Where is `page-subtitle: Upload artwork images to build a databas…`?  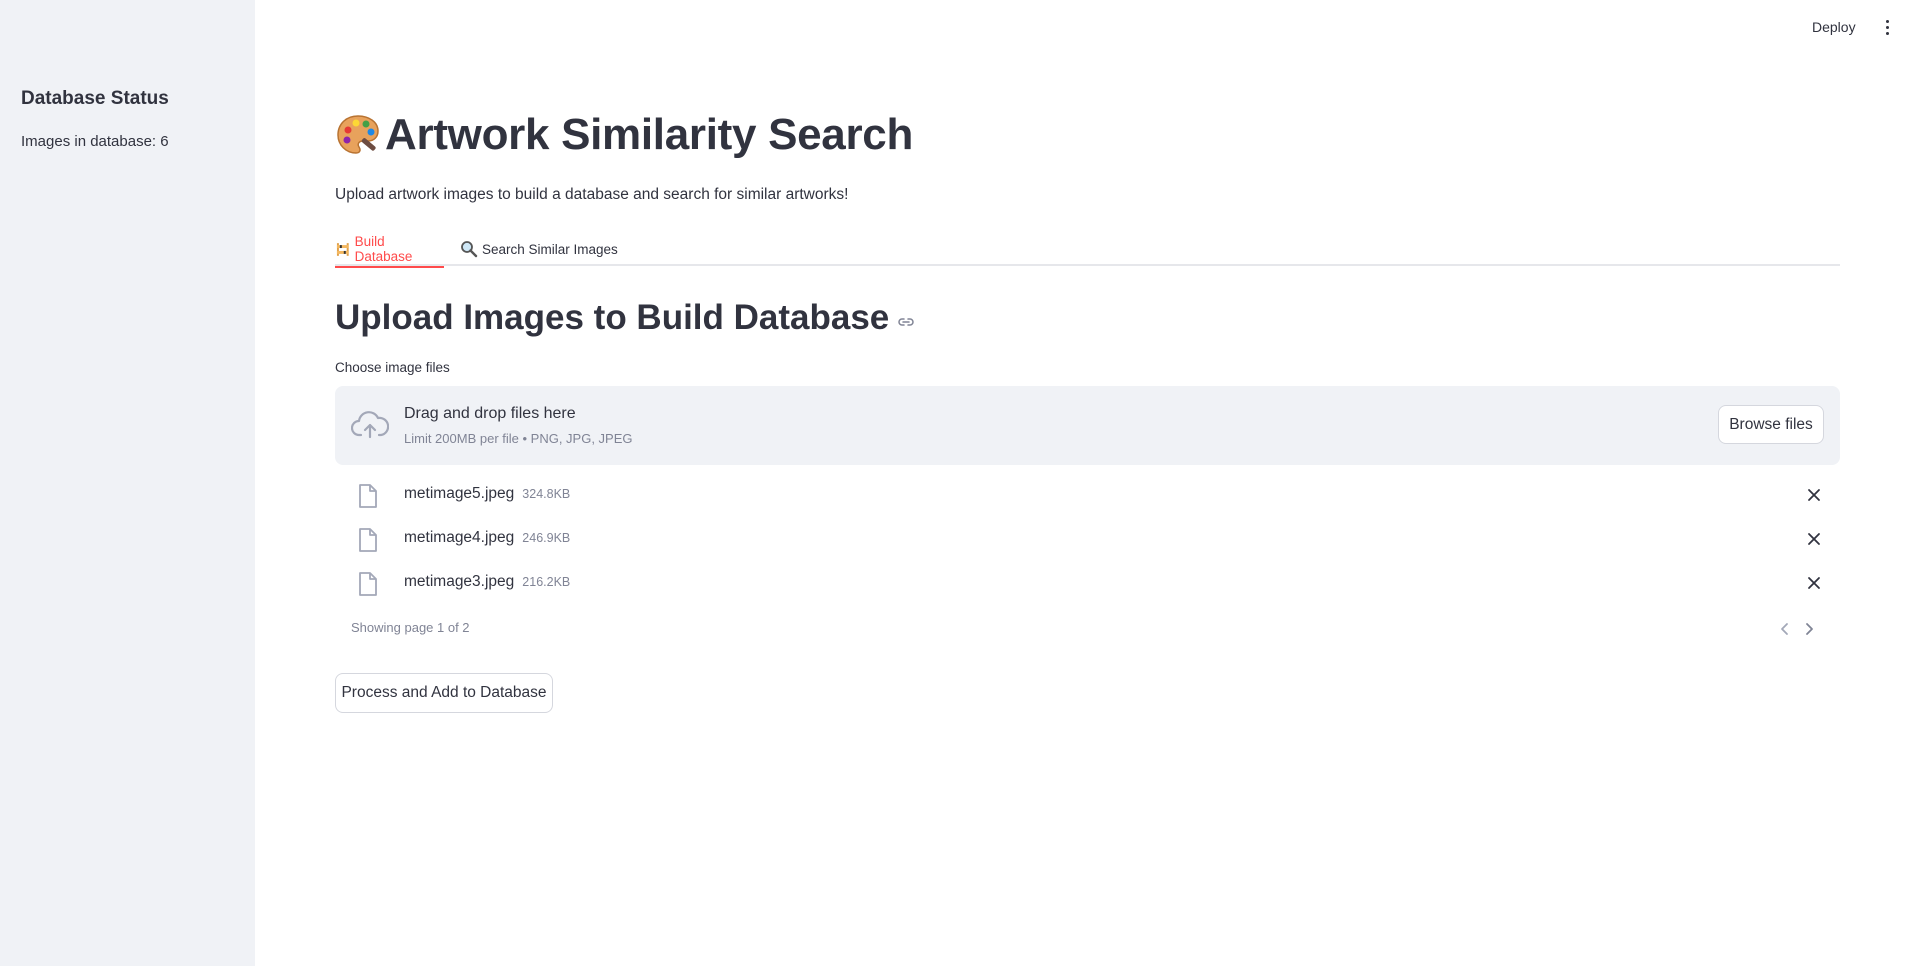
page-subtitle: Upload artwork images to build a databas… is located at coordinates (592, 194).